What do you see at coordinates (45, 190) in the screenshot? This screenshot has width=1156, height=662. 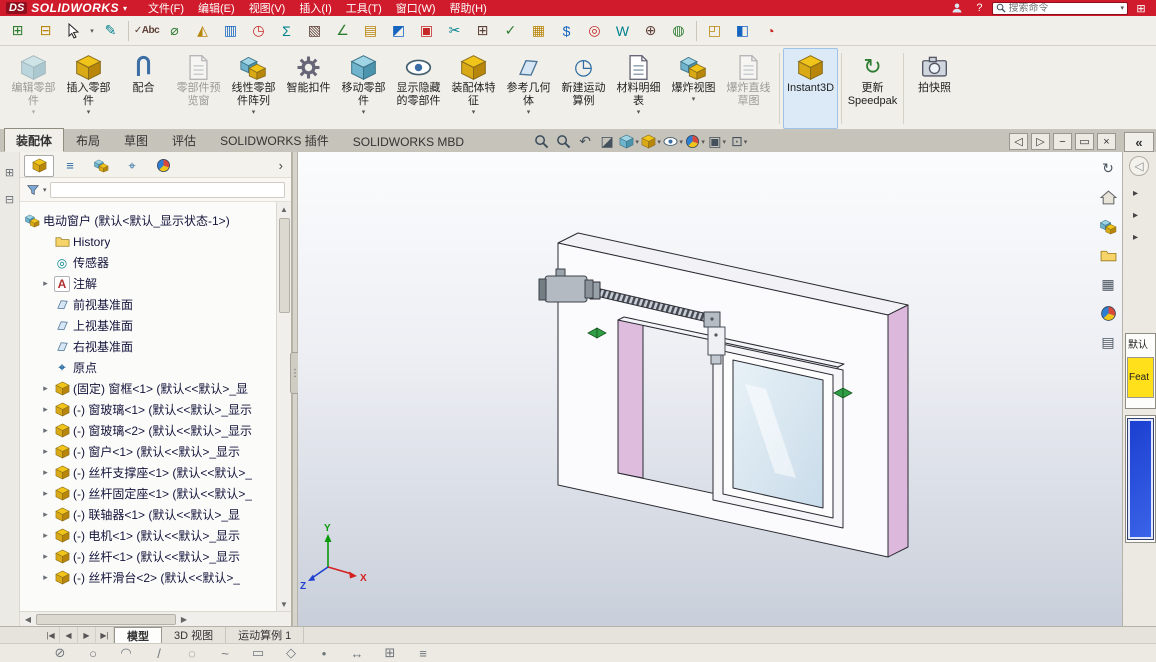 I see `filter-dropdown-icon: ▾` at bounding box center [45, 190].